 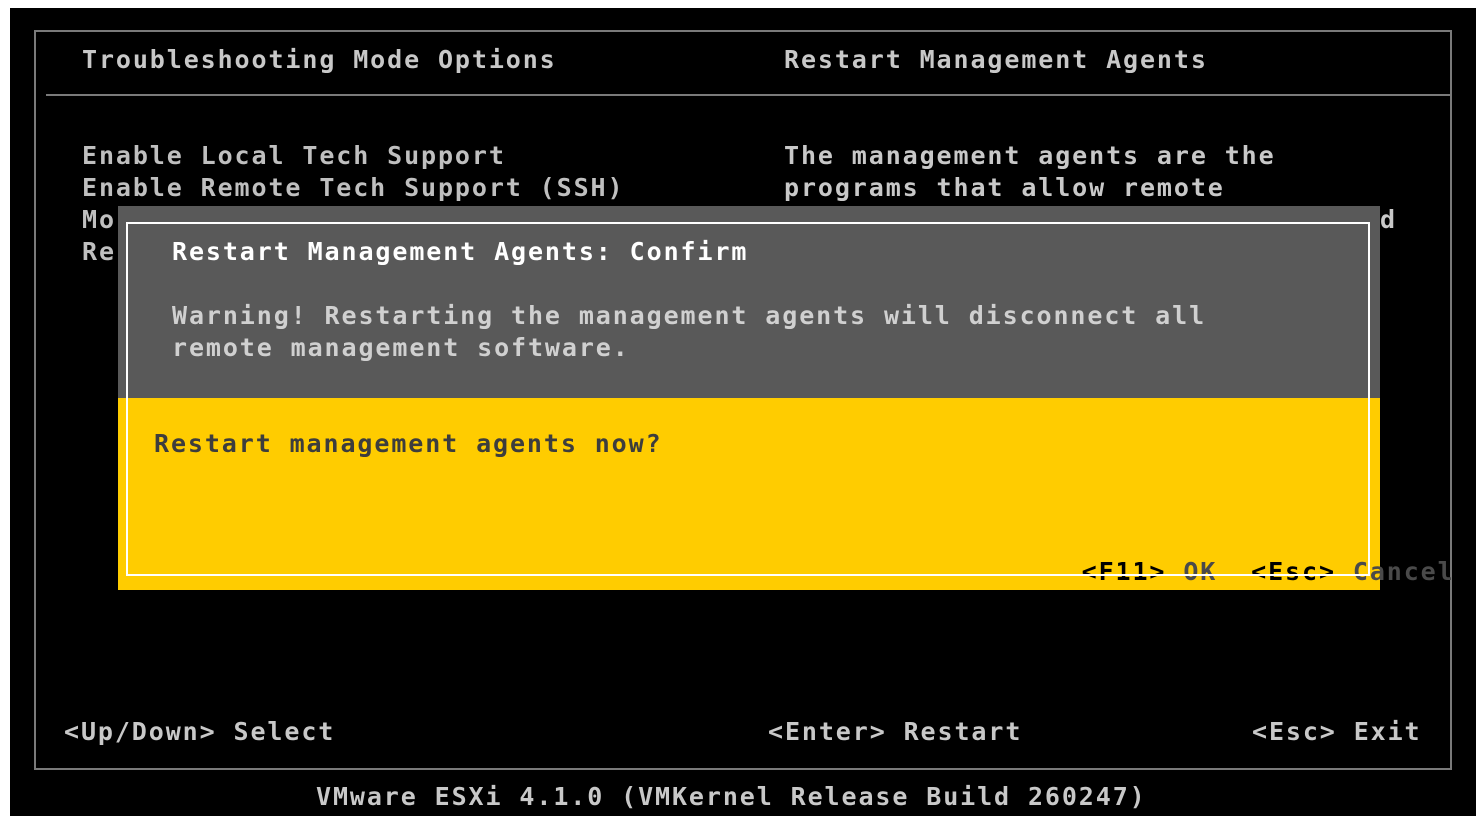 What do you see at coordinates (294, 156) in the screenshot?
I see `menu-item-local-tech-support: Enable Local Tech Support` at bounding box center [294, 156].